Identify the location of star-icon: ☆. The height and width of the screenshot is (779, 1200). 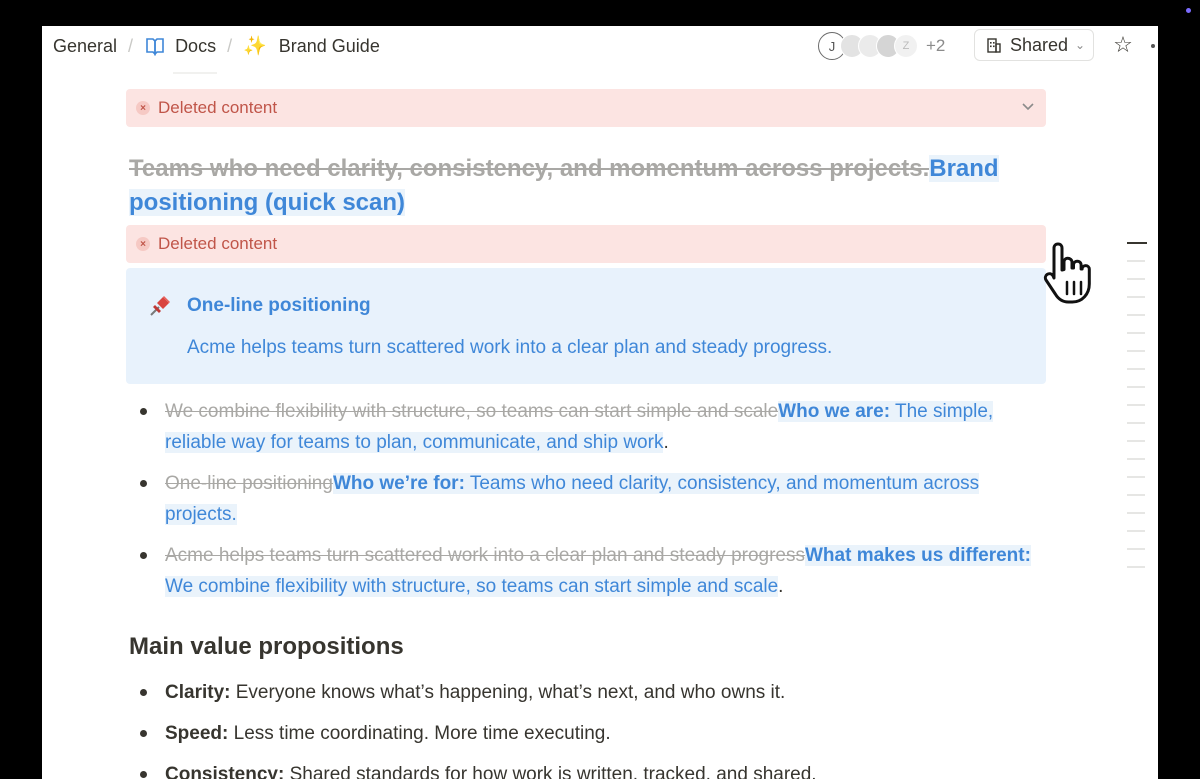
(1123, 45).